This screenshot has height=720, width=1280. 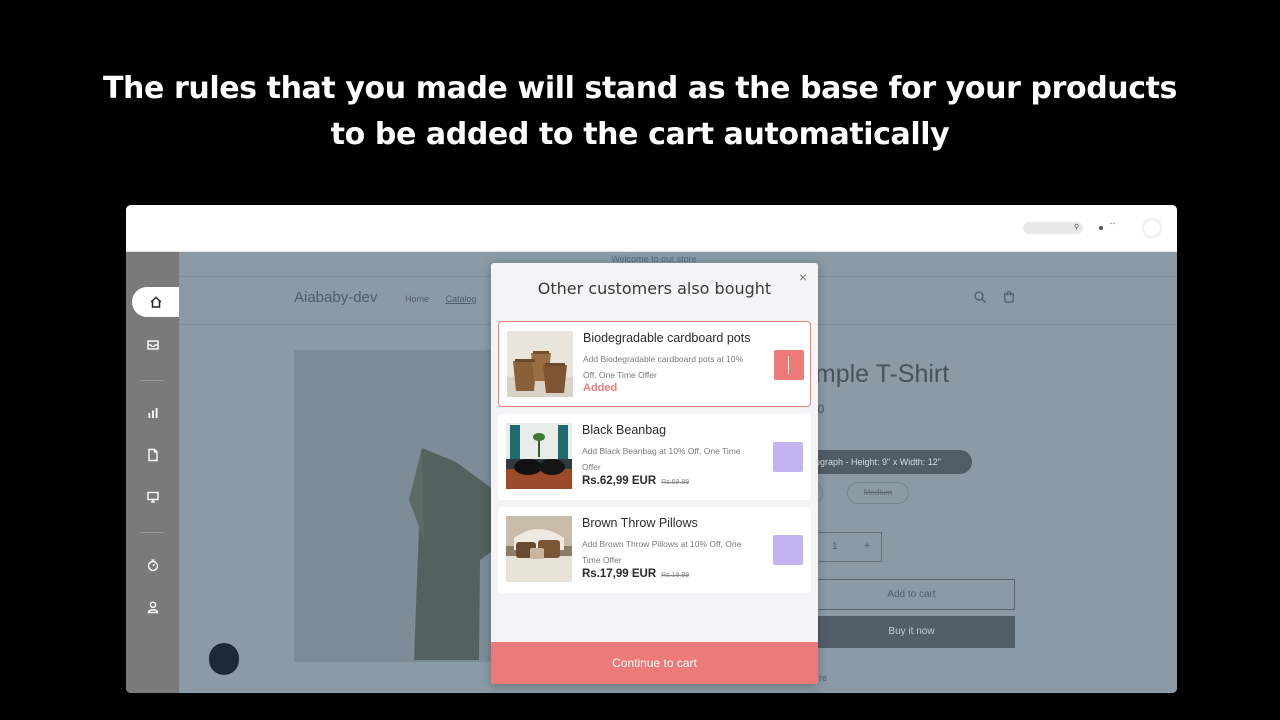 What do you see at coordinates (335, 297) in the screenshot?
I see `store-logo: Aiababy-dev` at bounding box center [335, 297].